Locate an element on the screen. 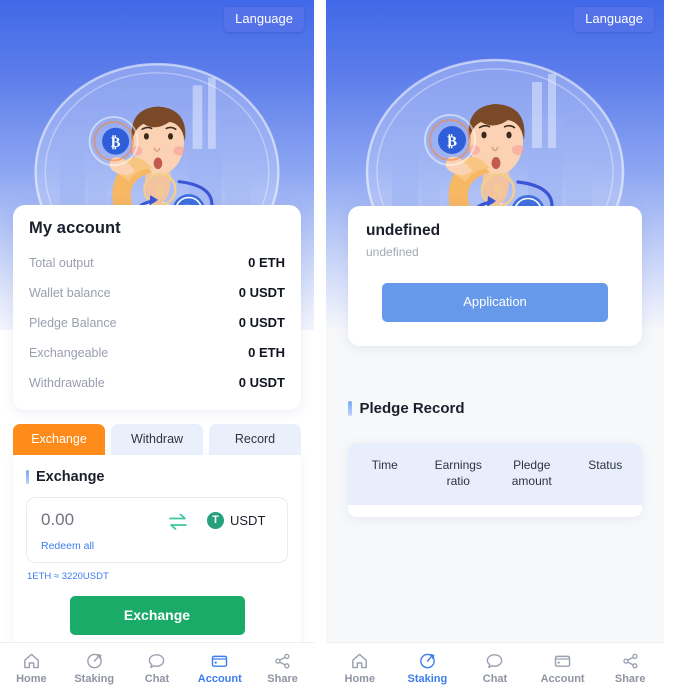 This screenshot has width=676, height=694. redeem-all-link: Redeem all is located at coordinates (95, 546).